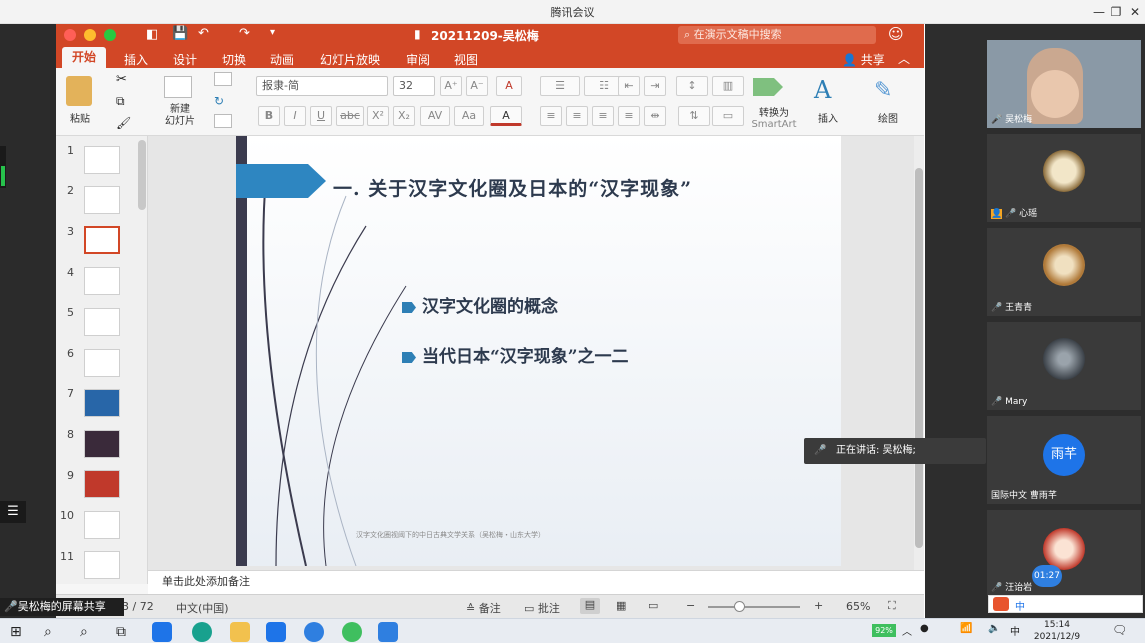 Image resolution: width=1145 pixels, height=643 pixels. I want to click on slide-scrollbar, so click(919, 360).